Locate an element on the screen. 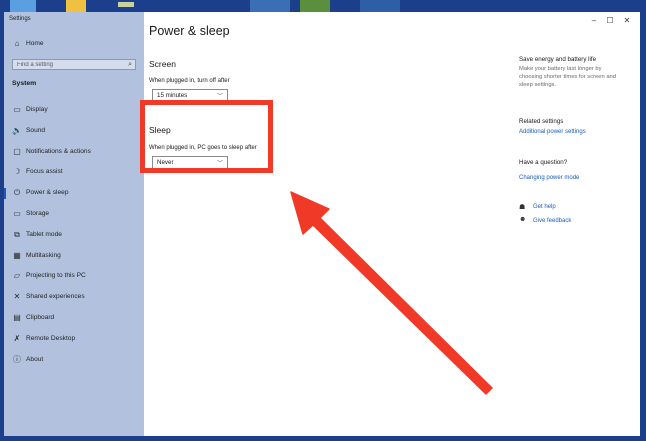  chevron-down-icon: ﹀ is located at coordinates (219, 97).